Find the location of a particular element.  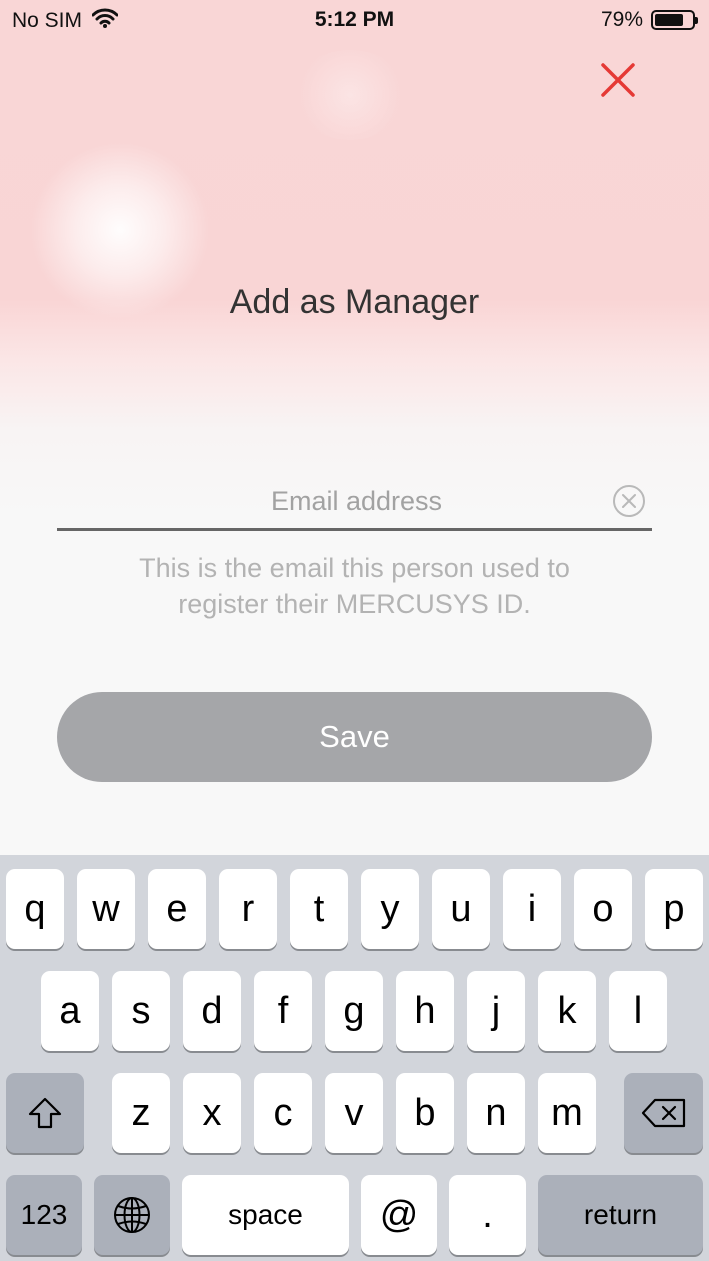

key-y: y is located at coordinates (390, 909).